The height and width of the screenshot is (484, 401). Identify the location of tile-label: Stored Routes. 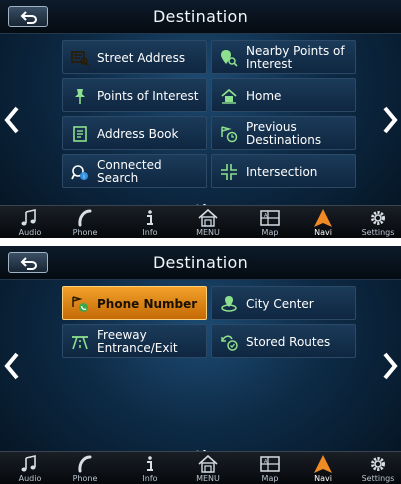
(288, 341).